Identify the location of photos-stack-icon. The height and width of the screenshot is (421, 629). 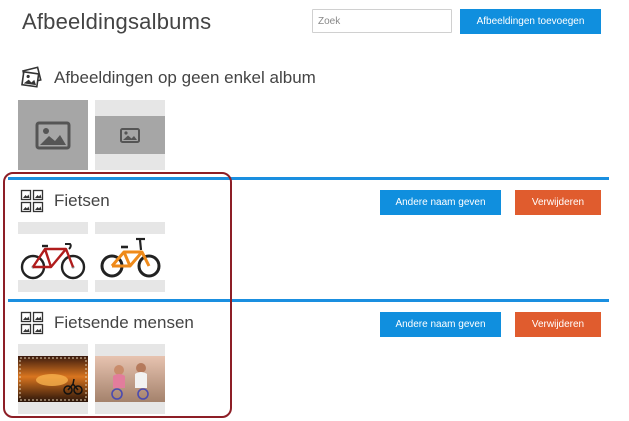
(32, 78).